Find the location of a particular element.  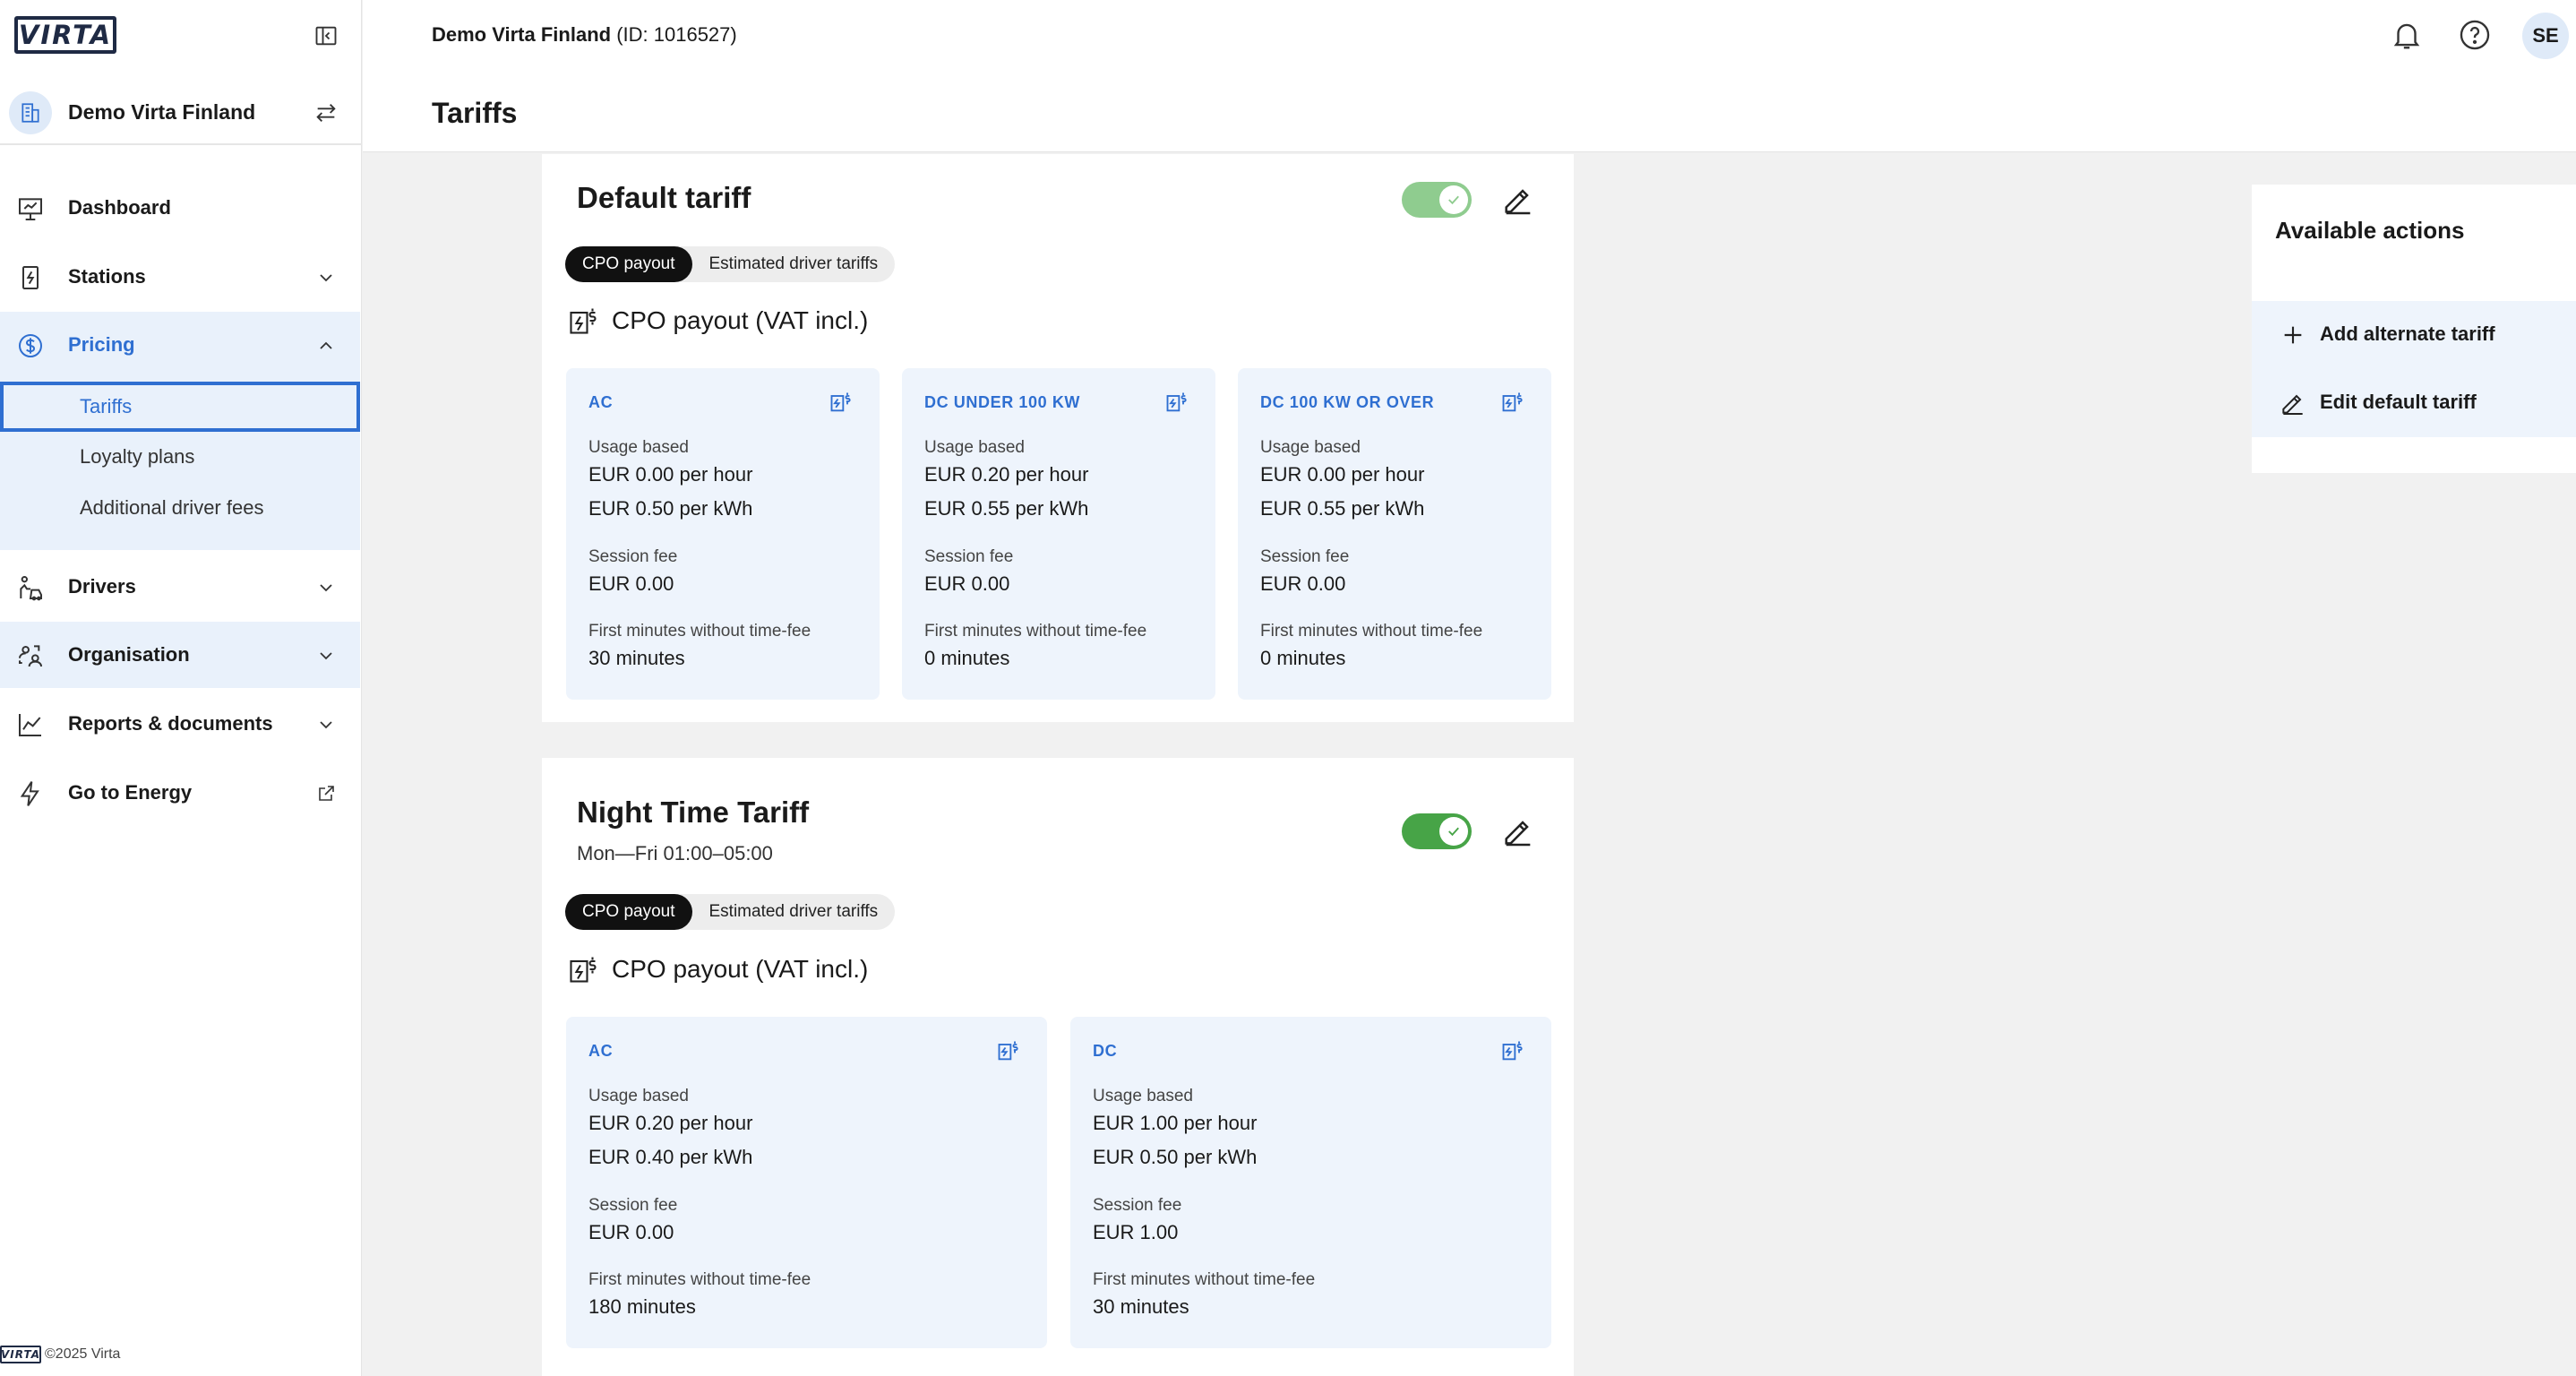

plus-icon is located at coordinates (2293, 335).